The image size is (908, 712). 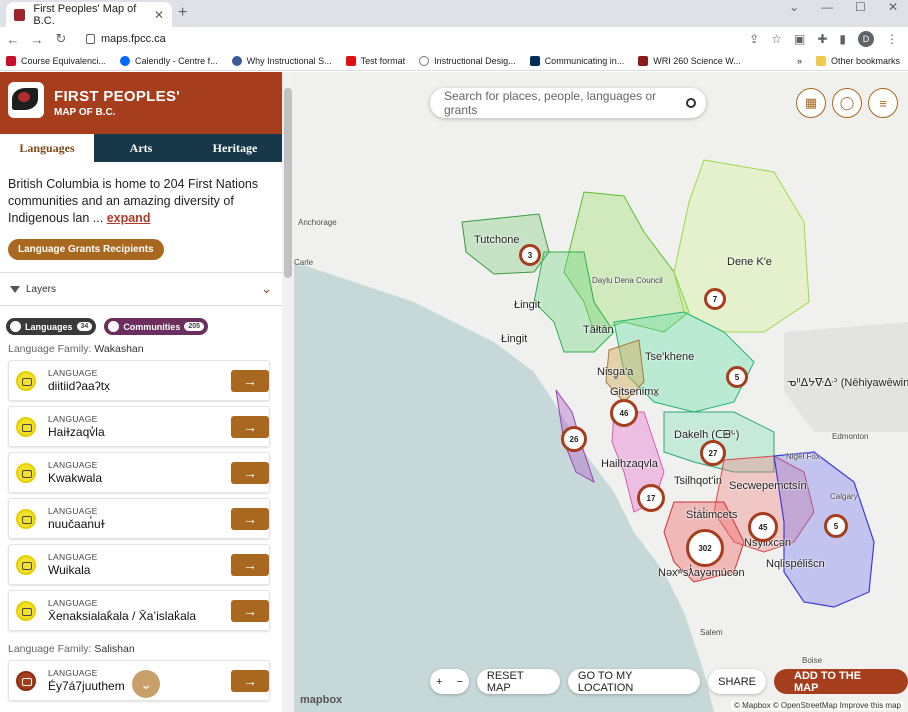 I want to click on tab-languages: Languages, so click(x=47, y=148).